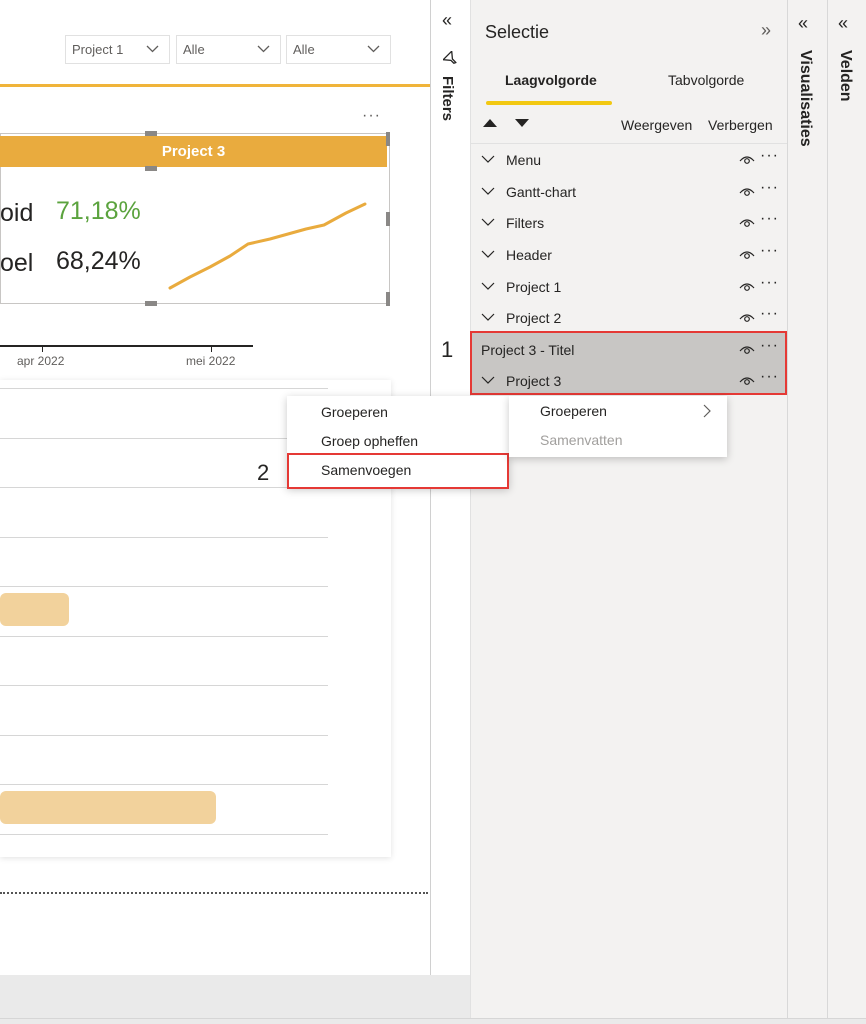 This screenshot has height=1024, width=866. Describe the element at coordinates (628, 223) in the screenshot. I see `layer-item-filters: Filters ···` at that location.